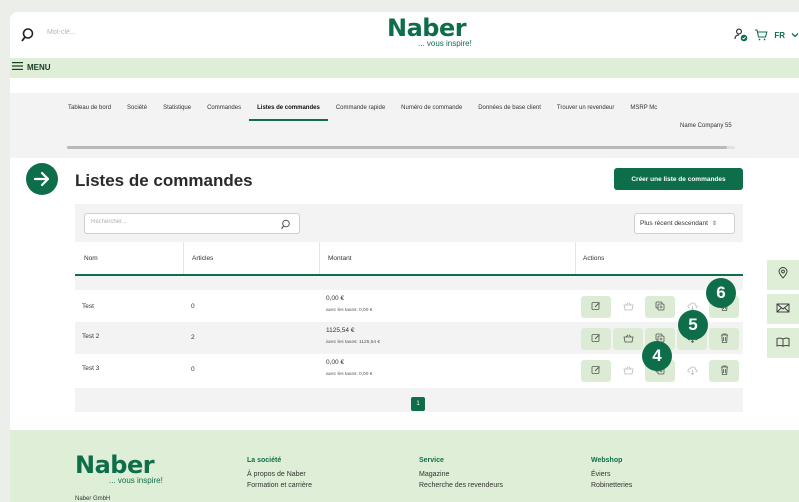 This screenshot has width=799, height=502. I want to click on top-bar: Mot-clé... Naber ... vous inspire! FR, so click(404, 35).